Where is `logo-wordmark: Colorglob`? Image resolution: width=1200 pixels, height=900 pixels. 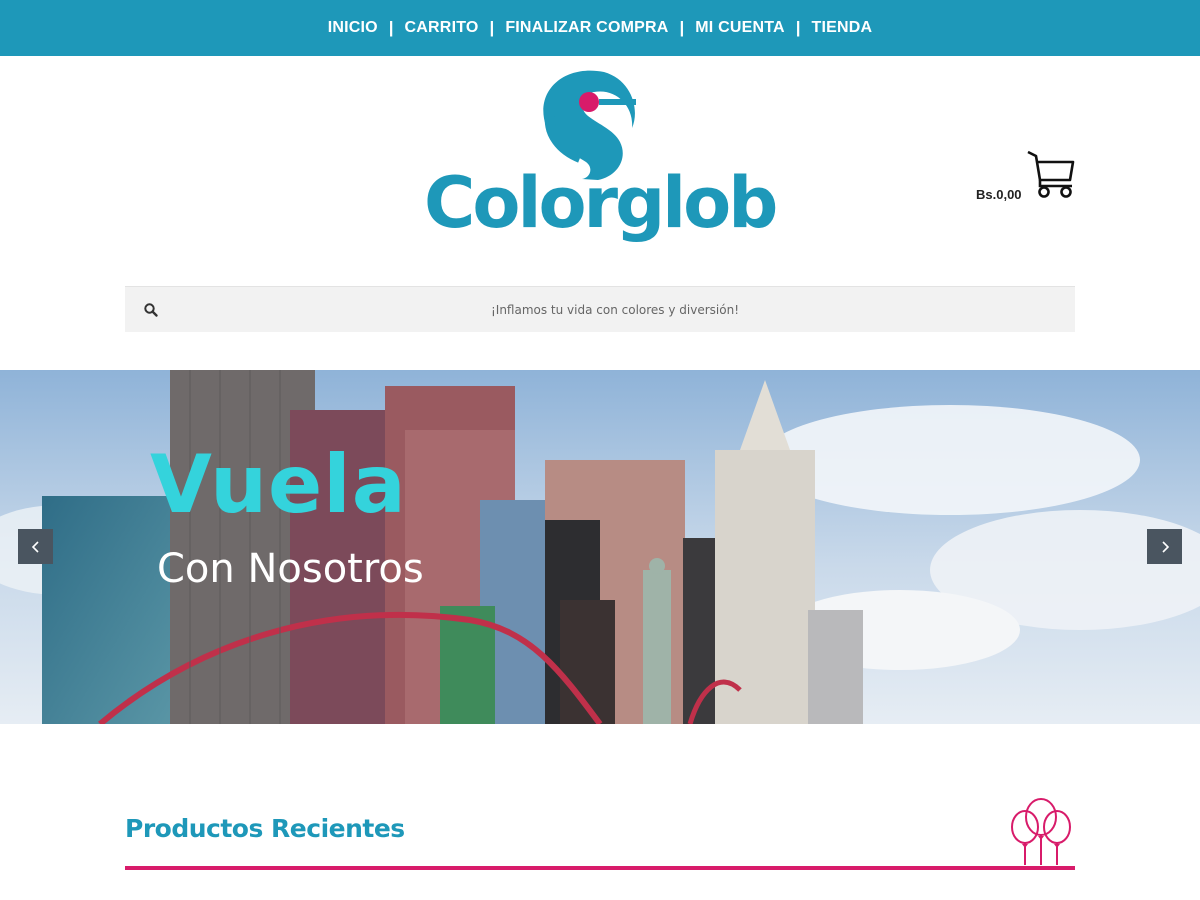 logo-wordmark: Colorglob is located at coordinates (601, 203).